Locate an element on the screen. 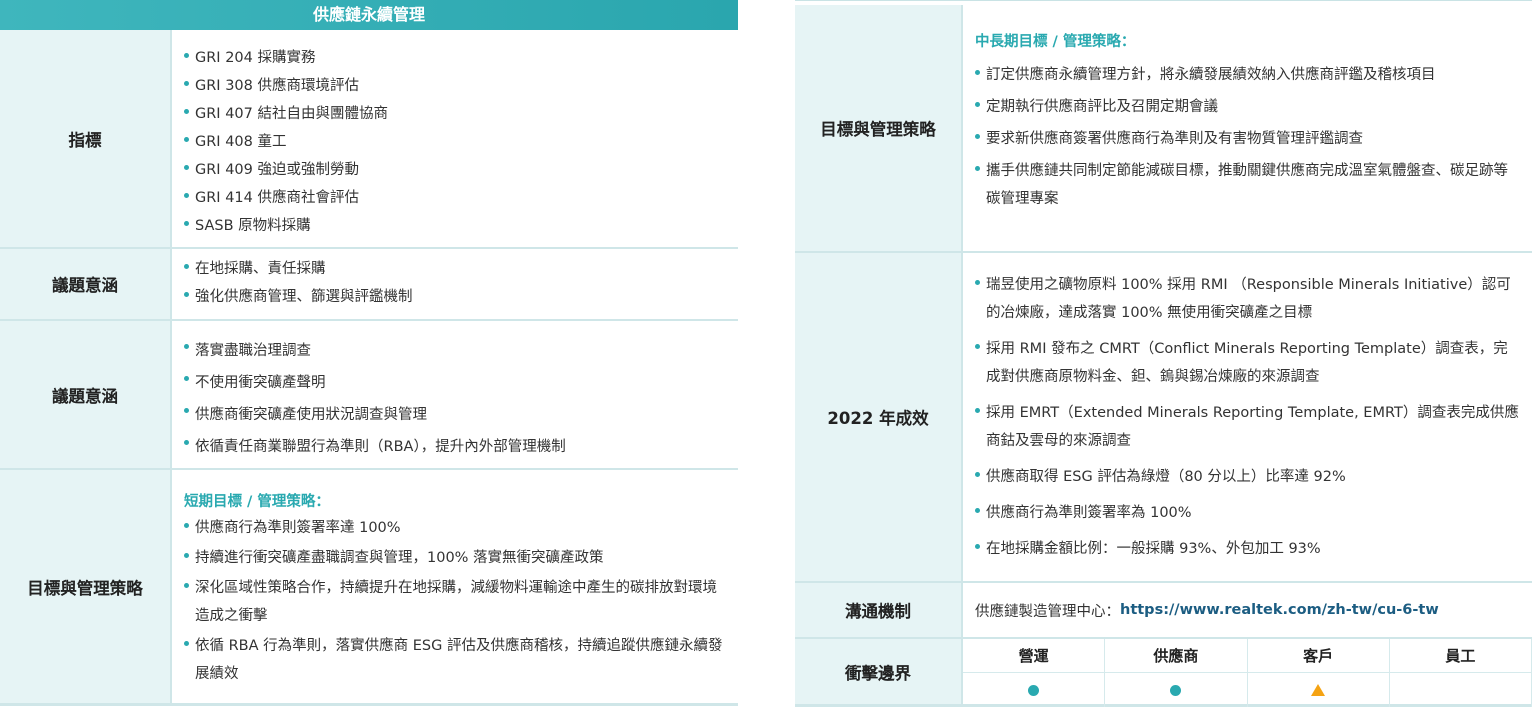 This screenshot has width=1532, height=708. impact-column-customers: 客戶 is located at coordinates (1318, 656).